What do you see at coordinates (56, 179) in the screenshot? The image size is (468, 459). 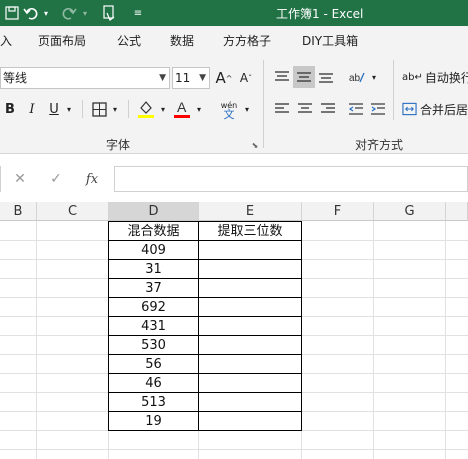 I see `enter-icon: ✓` at bounding box center [56, 179].